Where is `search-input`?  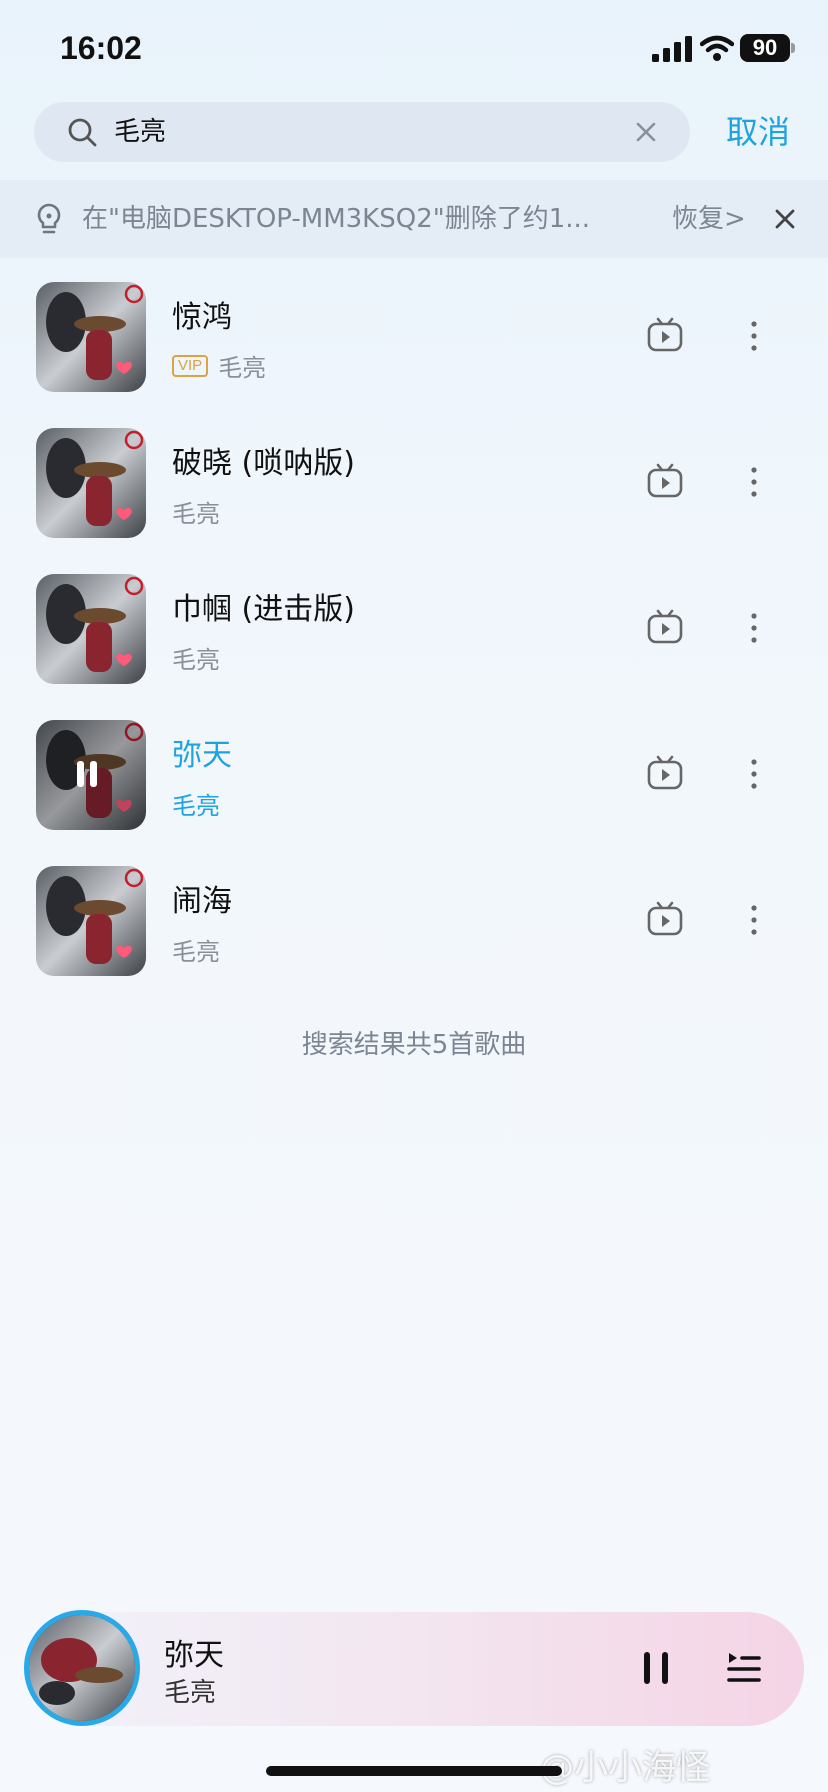 search-input is located at coordinates (364, 132).